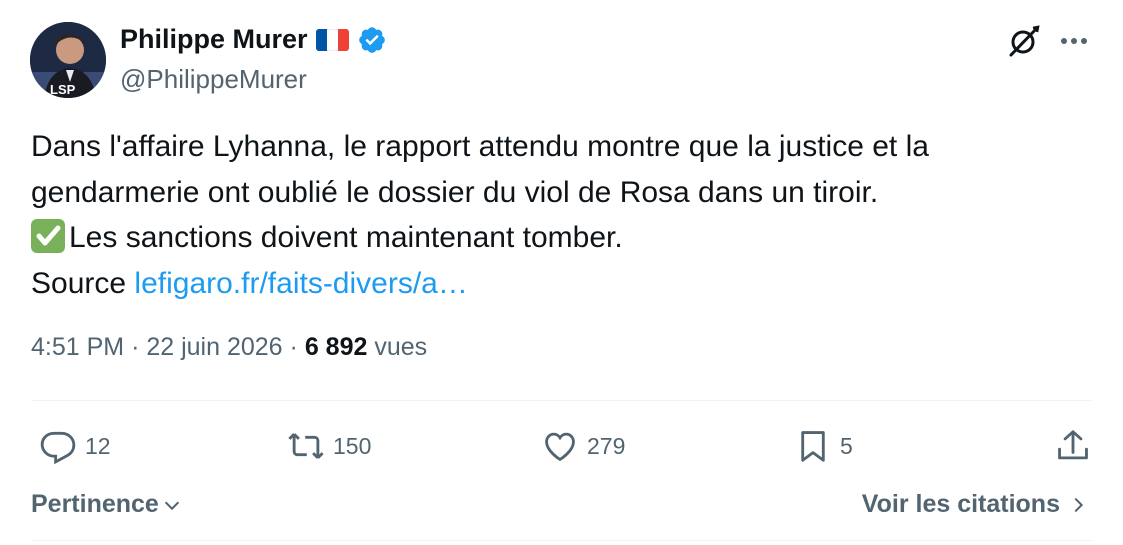  I want to click on tweet-line: Les sanctions doivent maintenant tomber., so click(561, 238).